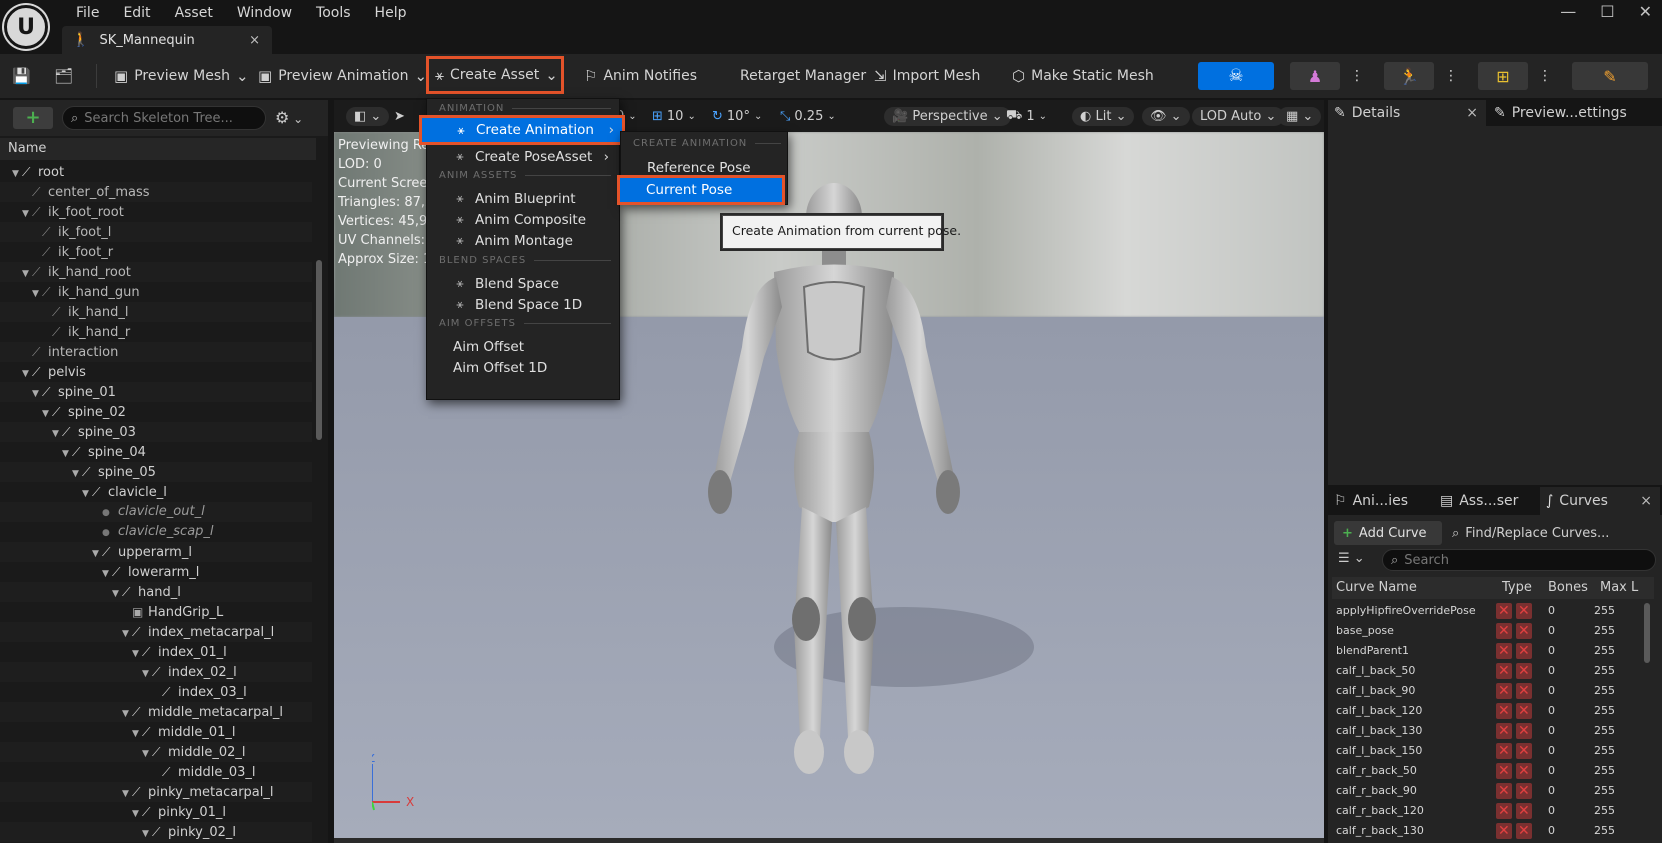  What do you see at coordinates (1488, 651) in the screenshot?
I see `curve-row: blendParent1 0 255` at bounding box center [1488, 651].